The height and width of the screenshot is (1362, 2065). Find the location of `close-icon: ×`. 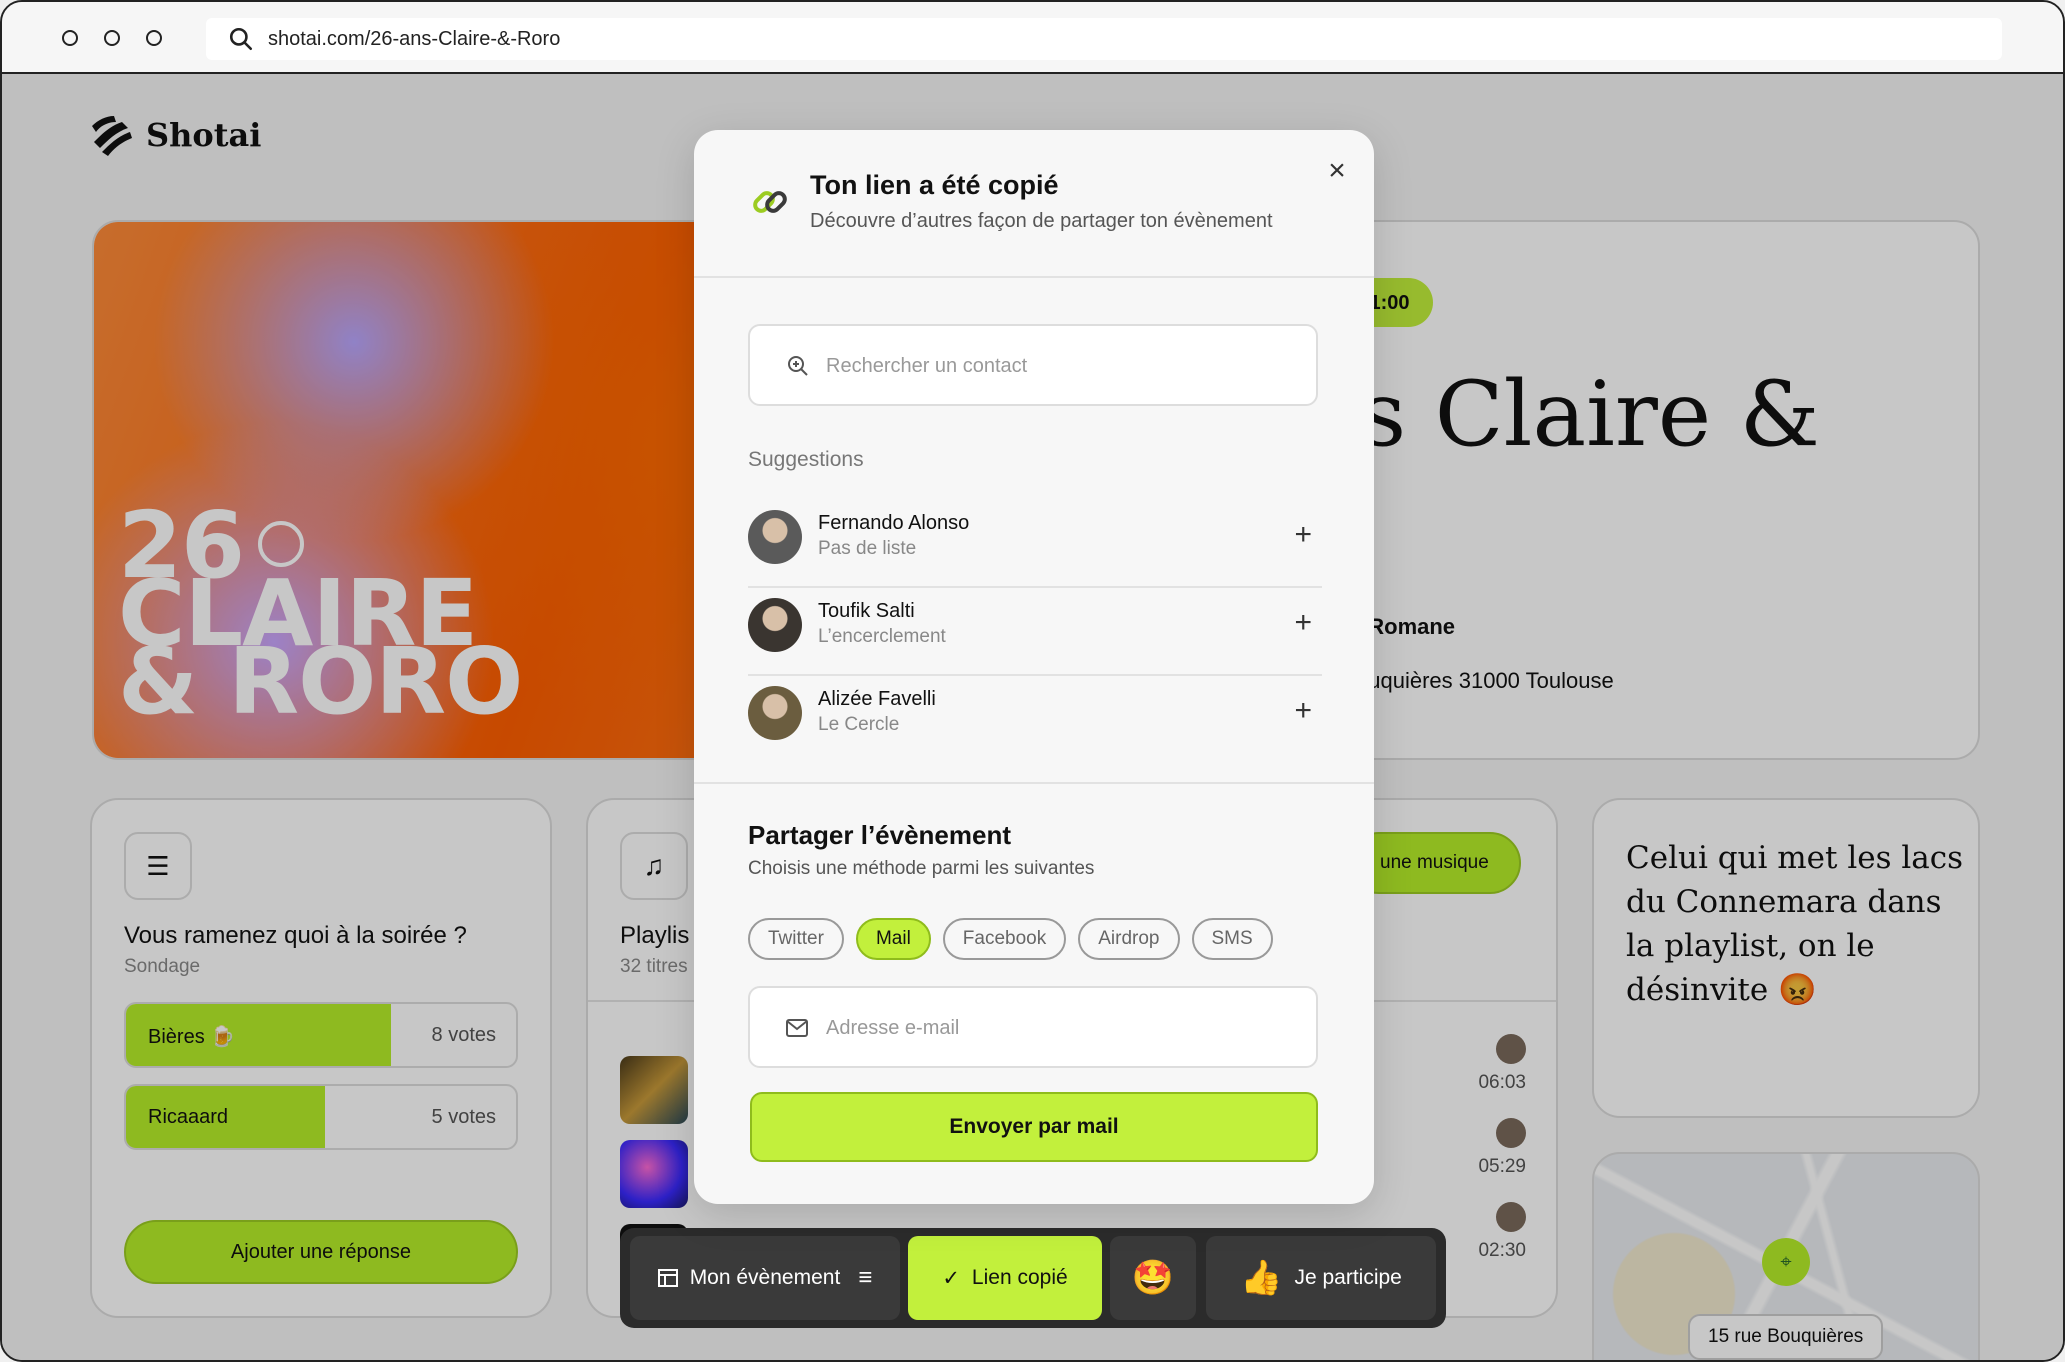

close-icon: × is located at coordinates (1337, 171).